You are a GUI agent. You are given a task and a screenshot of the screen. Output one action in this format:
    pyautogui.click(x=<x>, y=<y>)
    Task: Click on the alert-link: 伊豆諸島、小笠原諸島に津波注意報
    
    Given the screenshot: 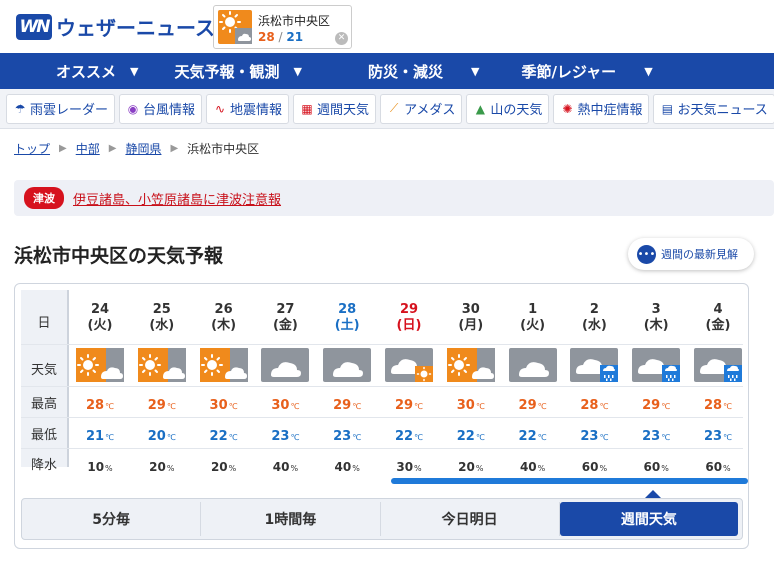 What is the action you would take?
    pyautogui.click(x=177, y=198)
    